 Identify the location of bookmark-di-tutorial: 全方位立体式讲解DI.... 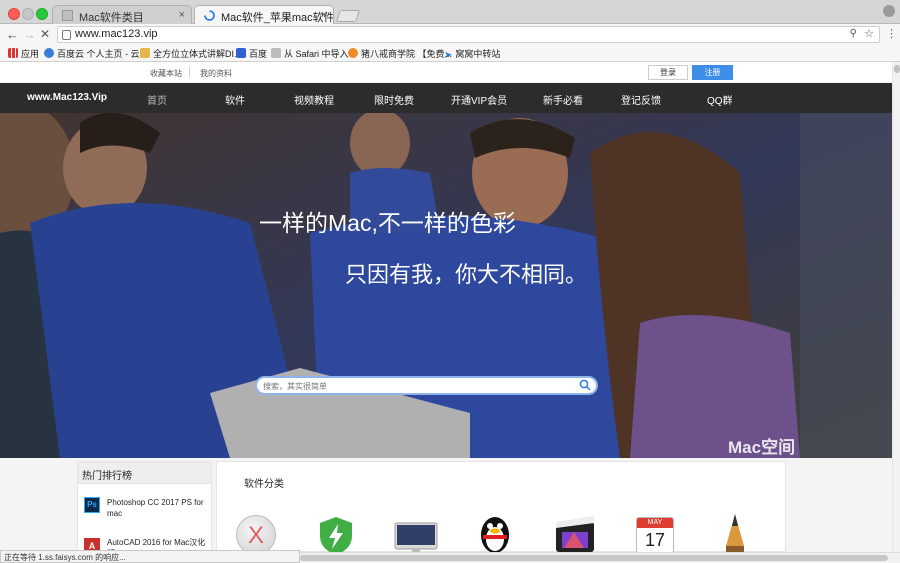
(191, 53).